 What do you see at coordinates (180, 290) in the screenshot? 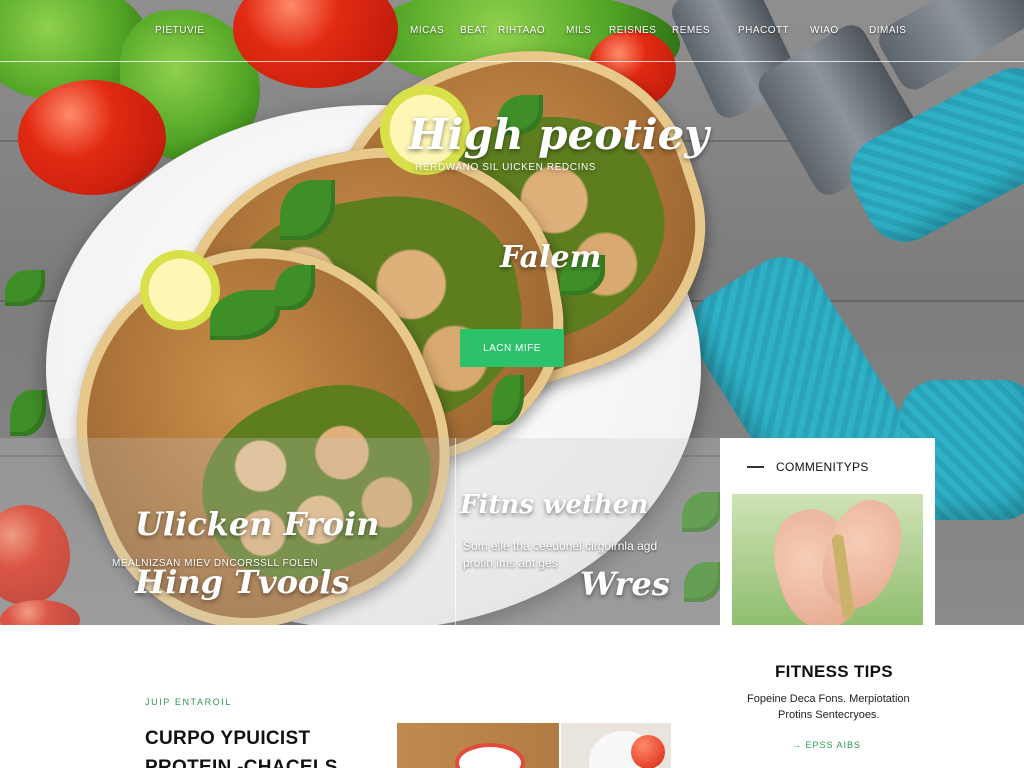
I see `lemon-slice-image` at bounding box center [180, 290].